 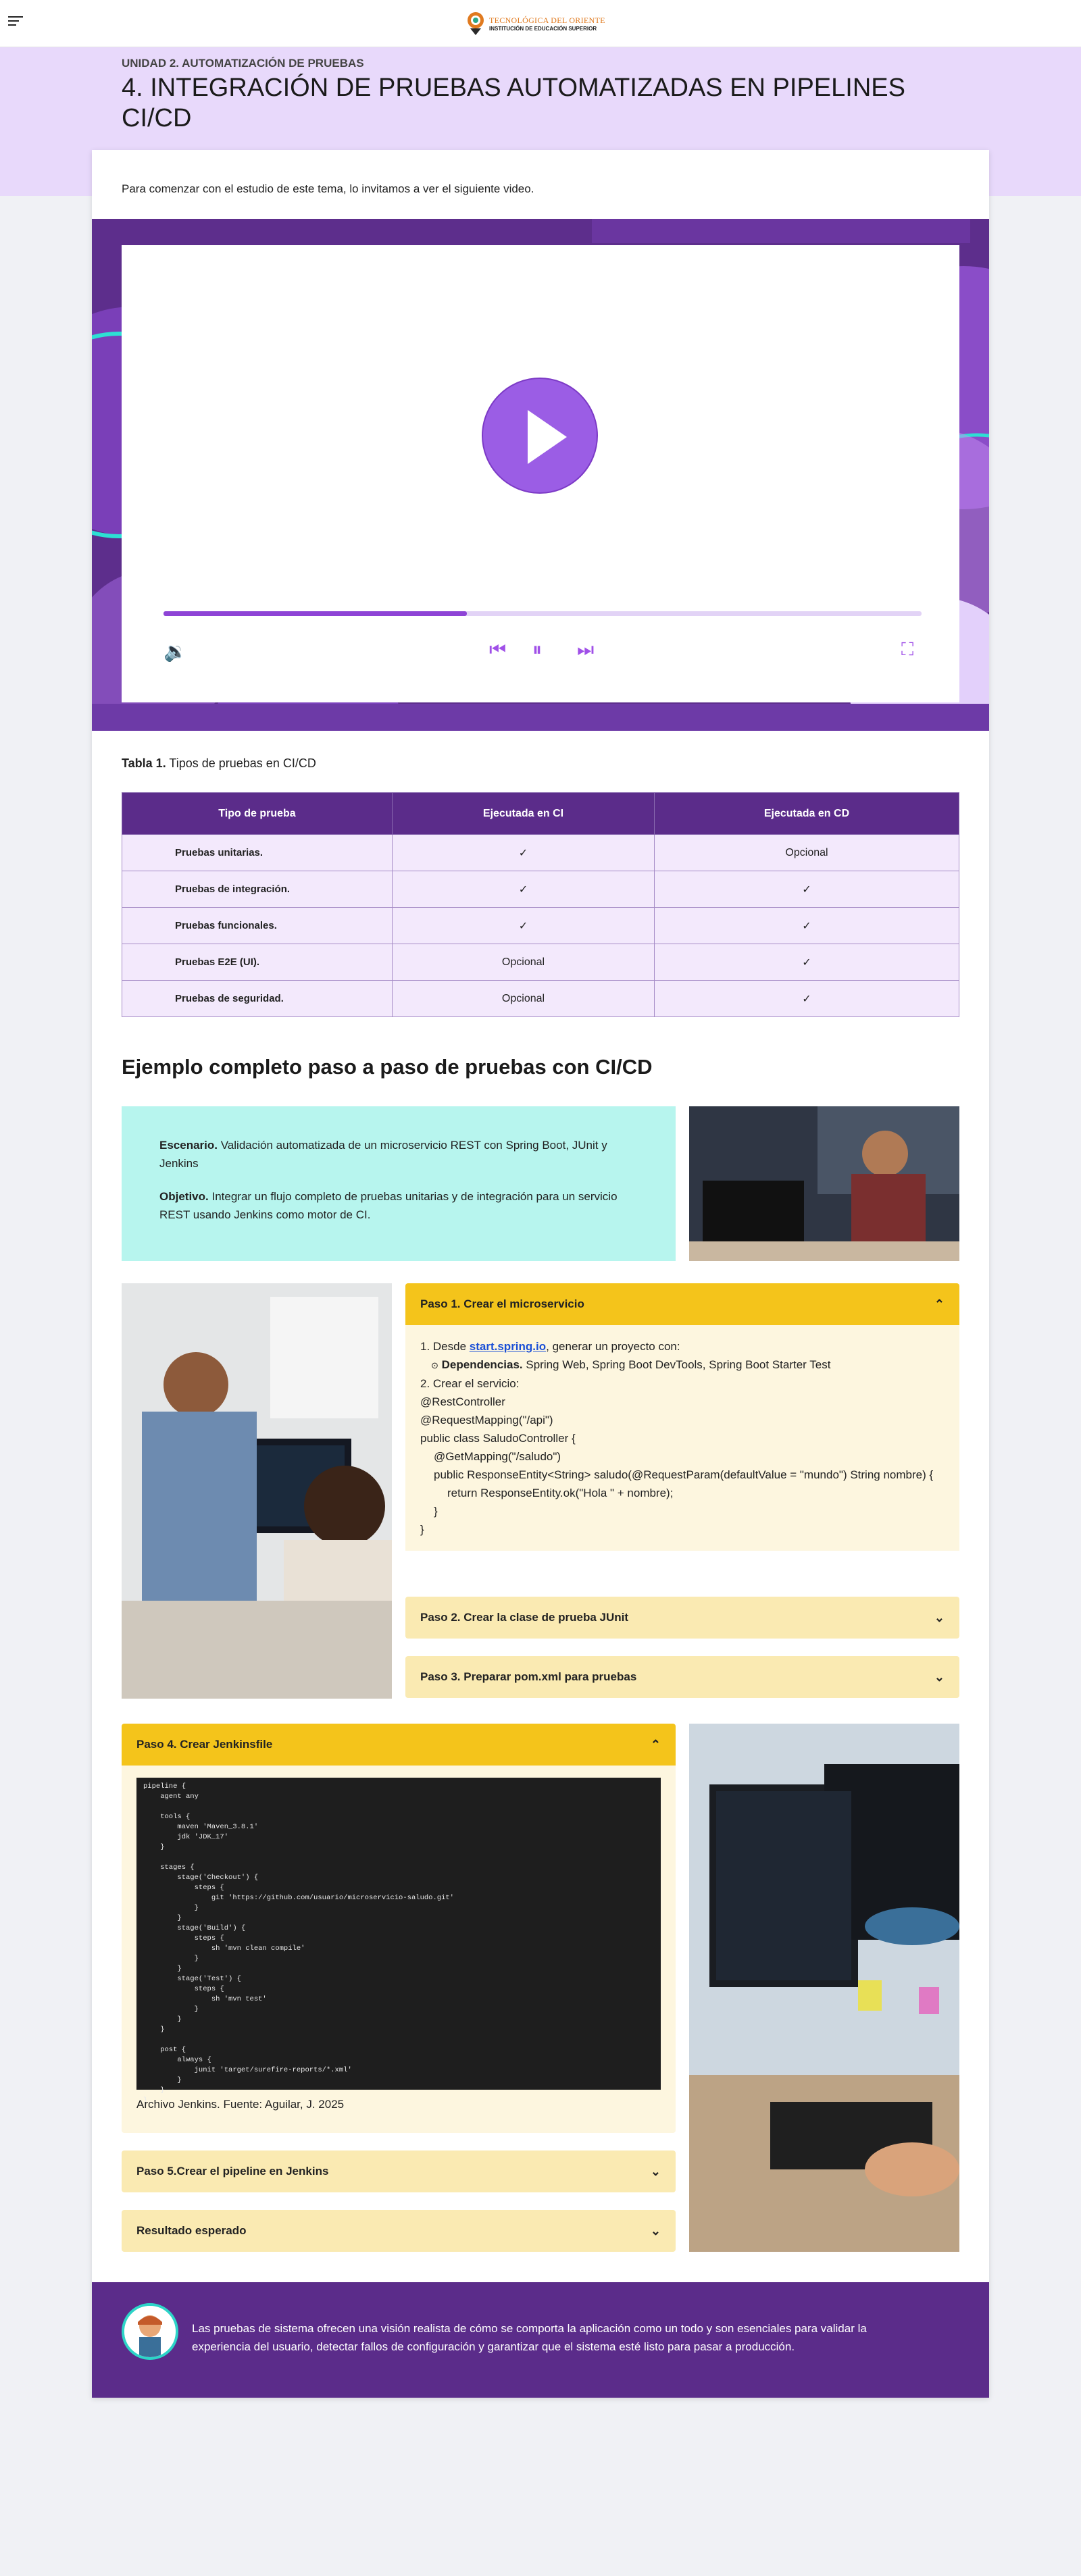 I want to click on progress-fill, so click(x=315, y=613).